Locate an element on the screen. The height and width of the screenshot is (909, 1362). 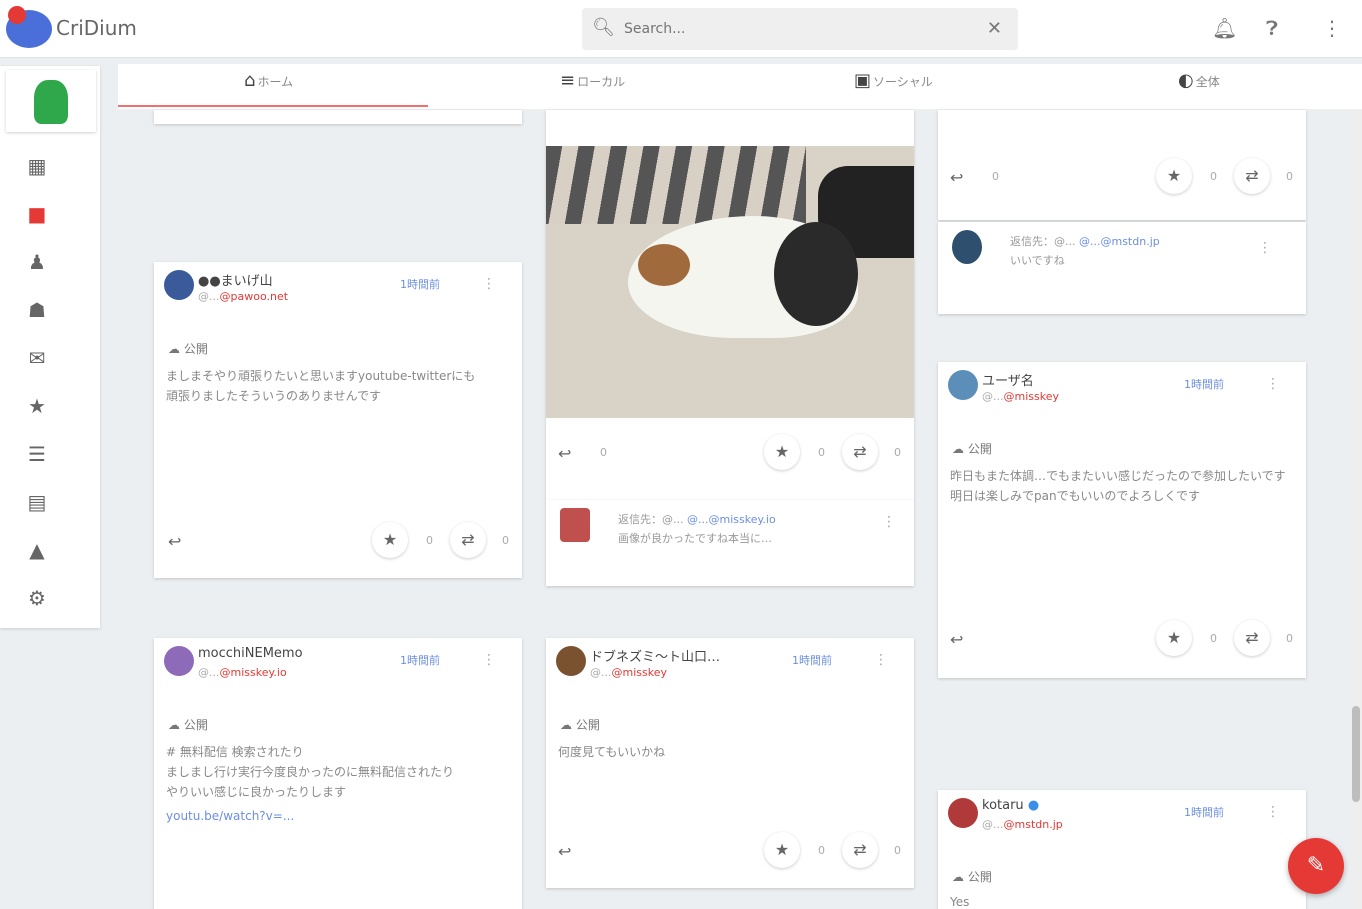
tab-global: ◐ 全体 is located at coordinates (1199, 87).